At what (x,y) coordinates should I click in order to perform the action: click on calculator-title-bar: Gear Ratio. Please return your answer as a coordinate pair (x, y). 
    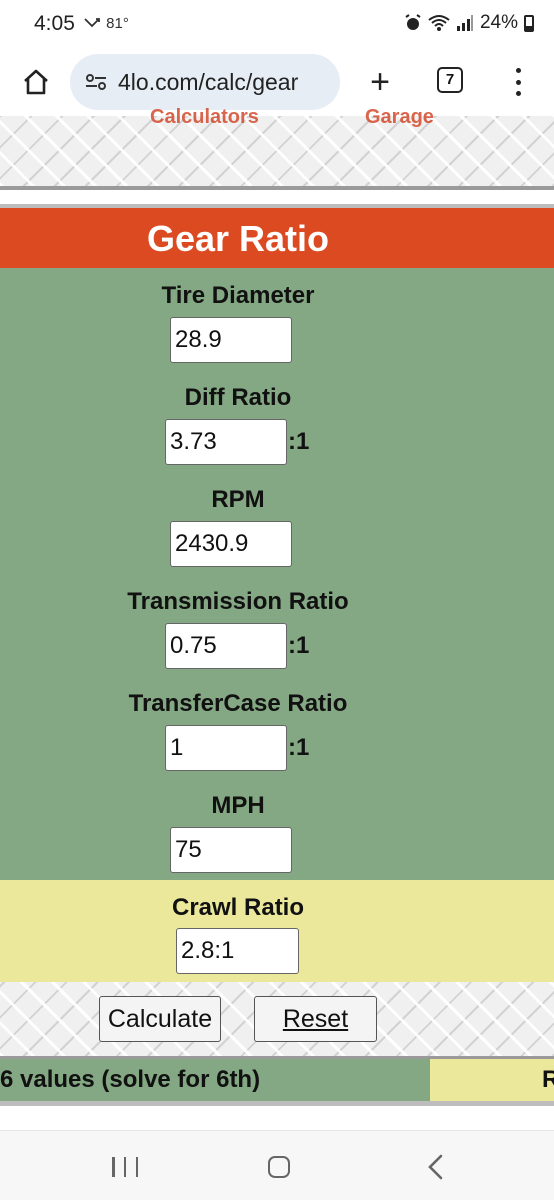
    Looking at the image, I should click on (277, 238).